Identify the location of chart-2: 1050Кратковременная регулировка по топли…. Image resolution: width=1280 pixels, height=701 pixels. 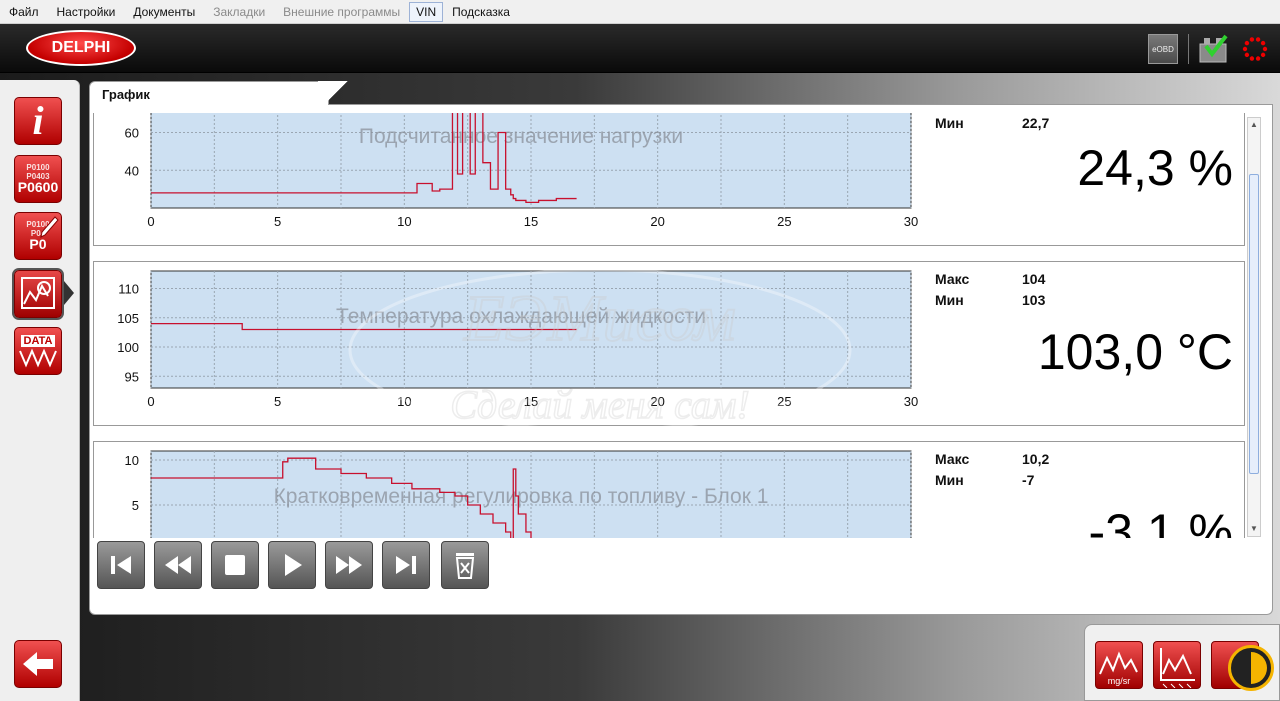
(669, 489).